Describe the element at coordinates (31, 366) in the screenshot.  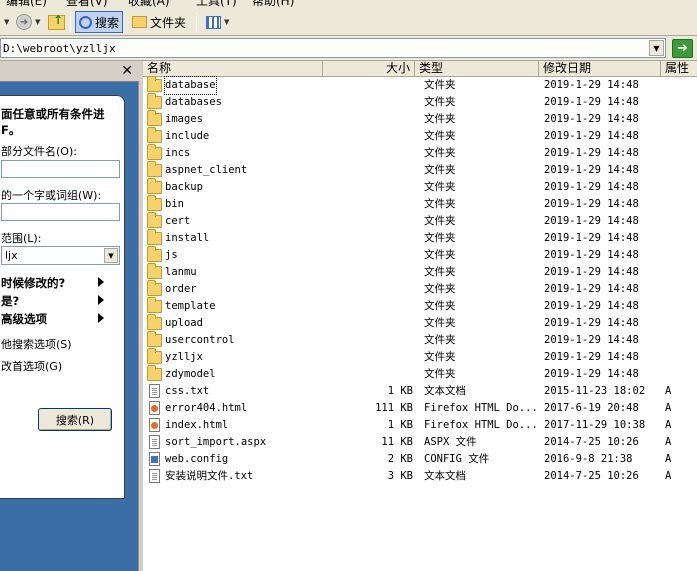
I see `change-prefs-link: 改首选项(G)` at that location.